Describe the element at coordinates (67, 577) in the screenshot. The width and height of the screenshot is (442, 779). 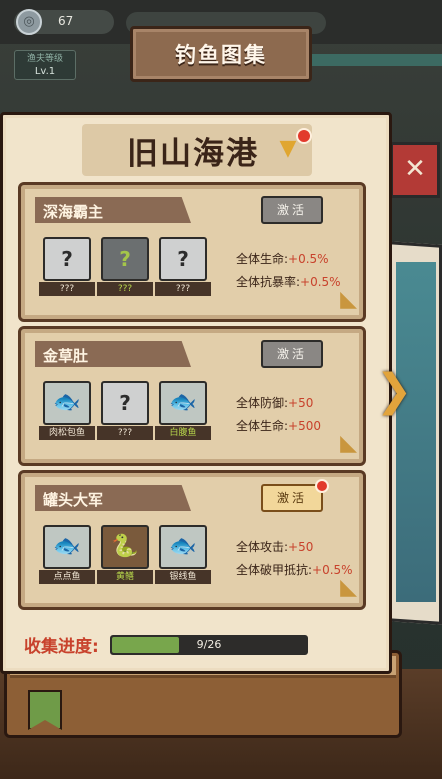
I see `fish-name-label: 点点鱼` at that location.